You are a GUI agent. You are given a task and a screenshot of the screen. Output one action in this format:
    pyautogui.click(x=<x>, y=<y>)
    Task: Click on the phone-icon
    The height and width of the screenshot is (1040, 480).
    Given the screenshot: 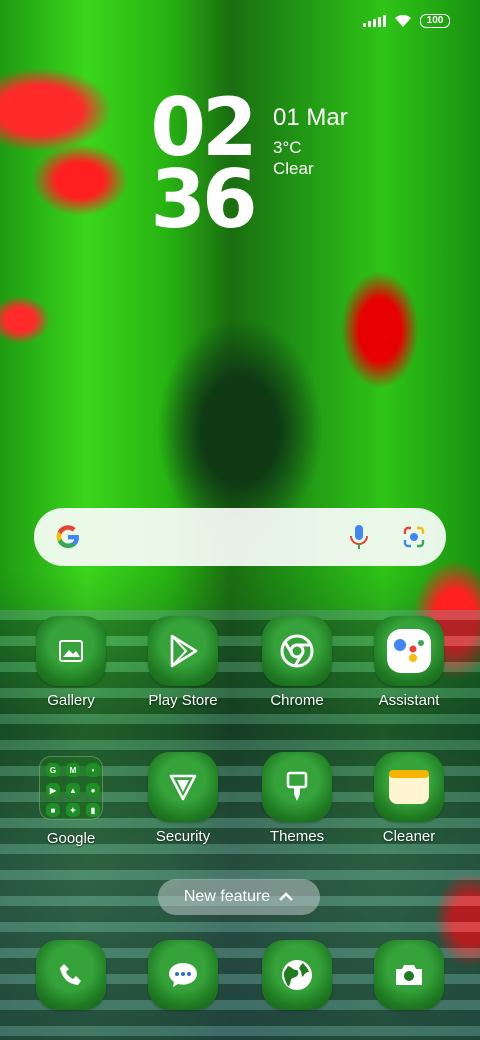 What is the action you would take?
    pyautogui.click(x=71, y=975)
    